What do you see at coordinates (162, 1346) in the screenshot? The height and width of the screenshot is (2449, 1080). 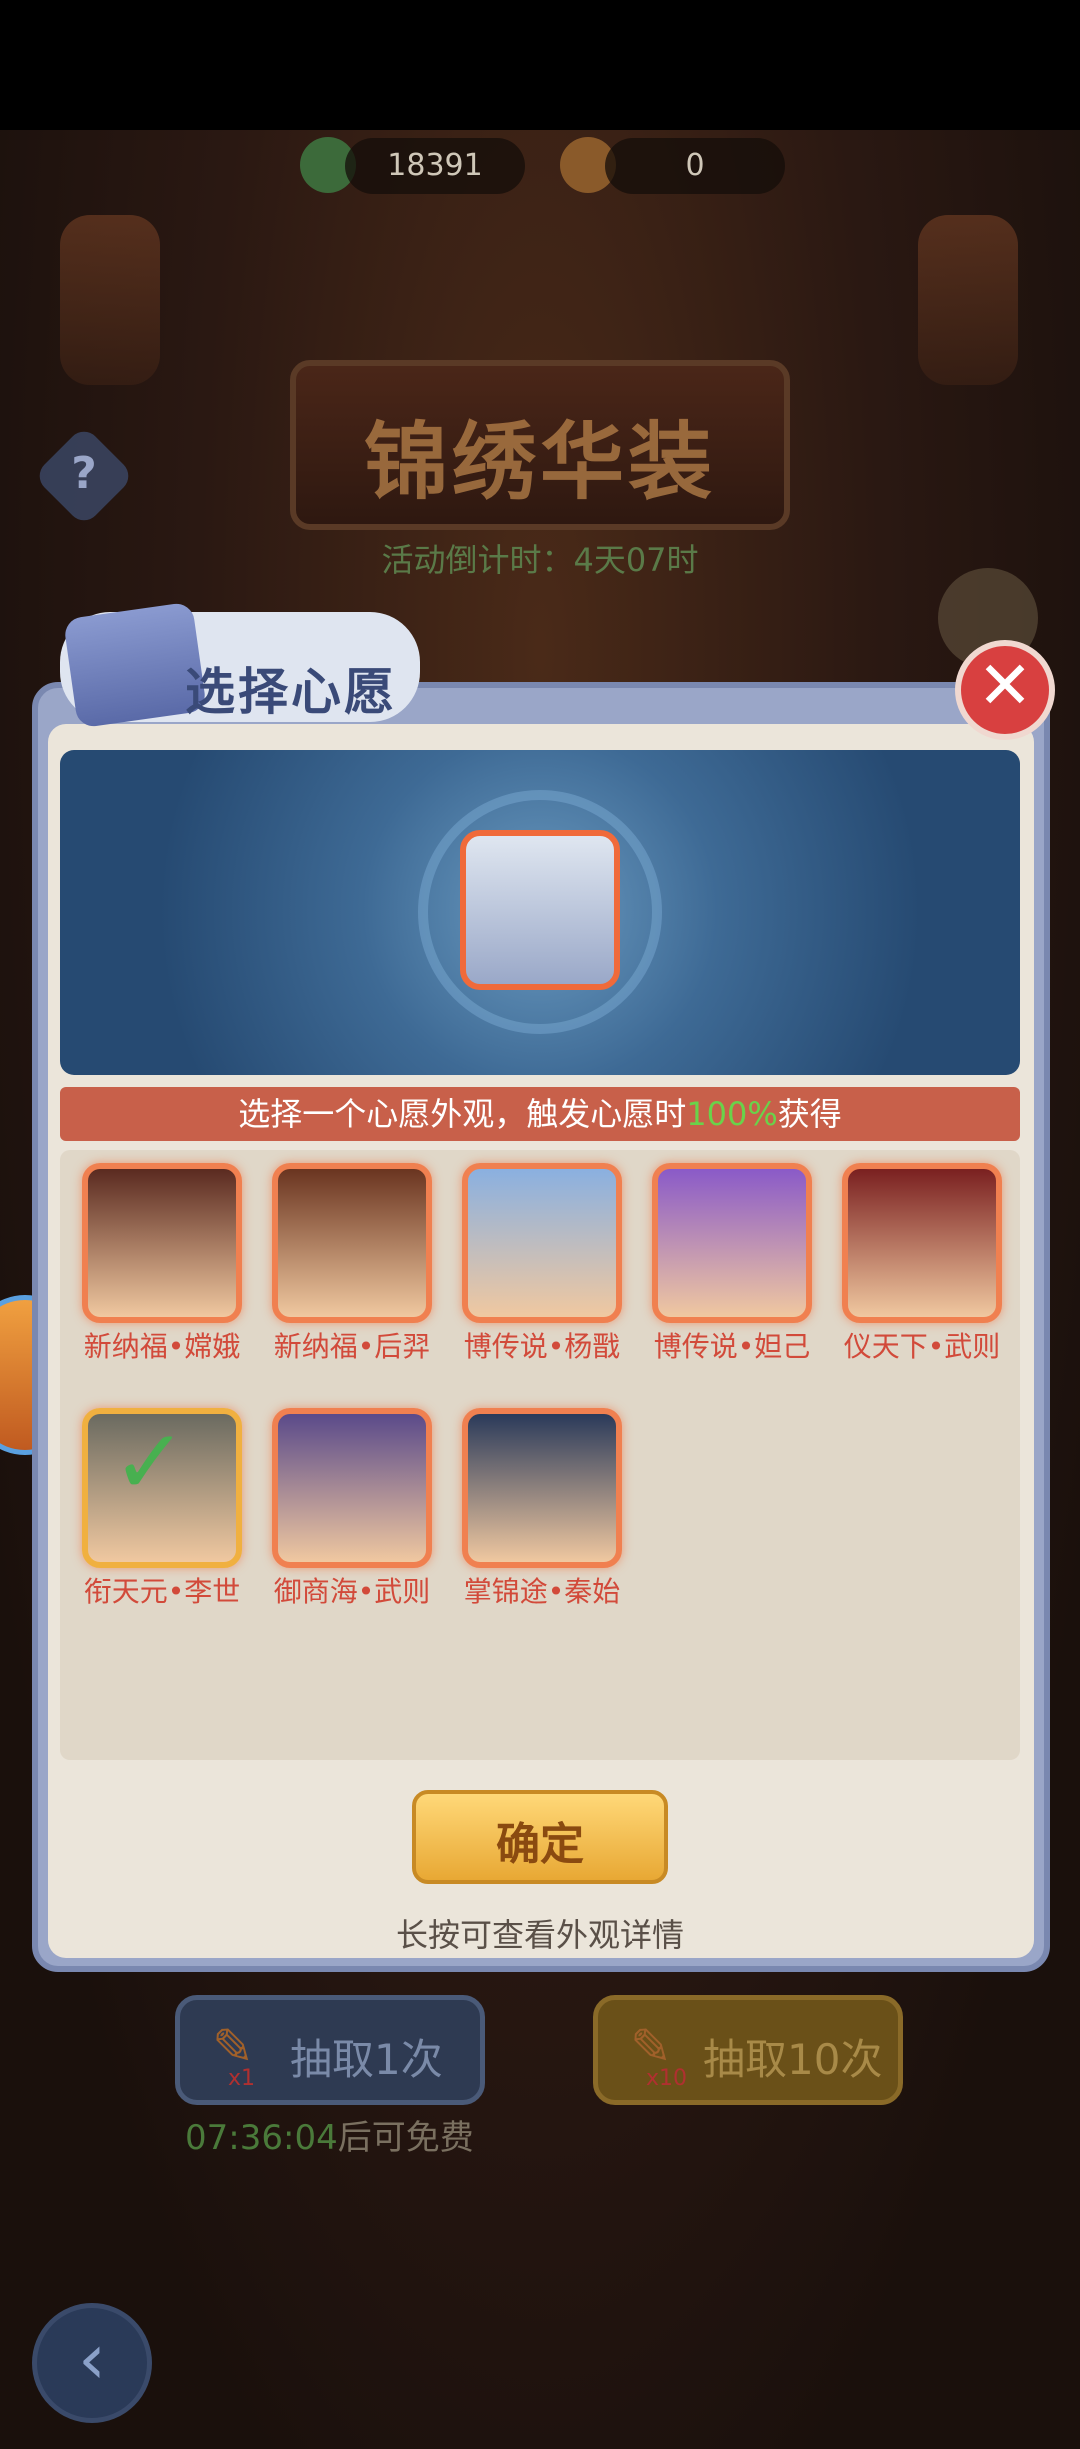 I see `skin-name: 新纳福•嫦娥` at bounding box center [162, 1346].